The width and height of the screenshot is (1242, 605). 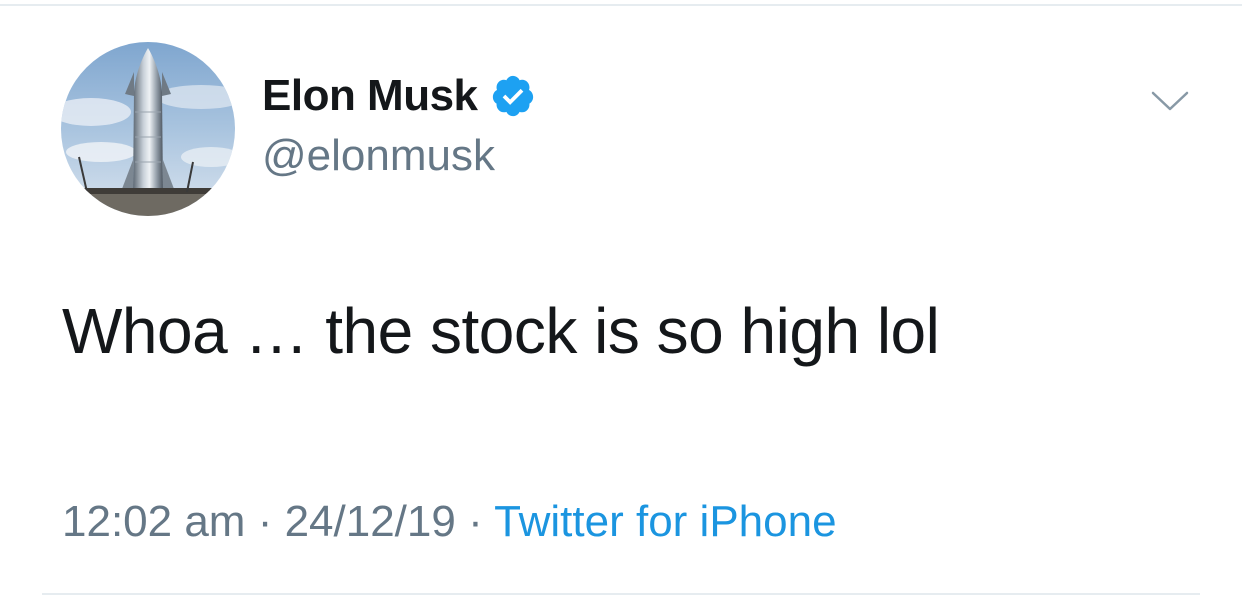 What do you see at coordinates (153, 521) in the screenshot?
I see `tweet-time: 12:02 am` at bounding box center [153, 521].